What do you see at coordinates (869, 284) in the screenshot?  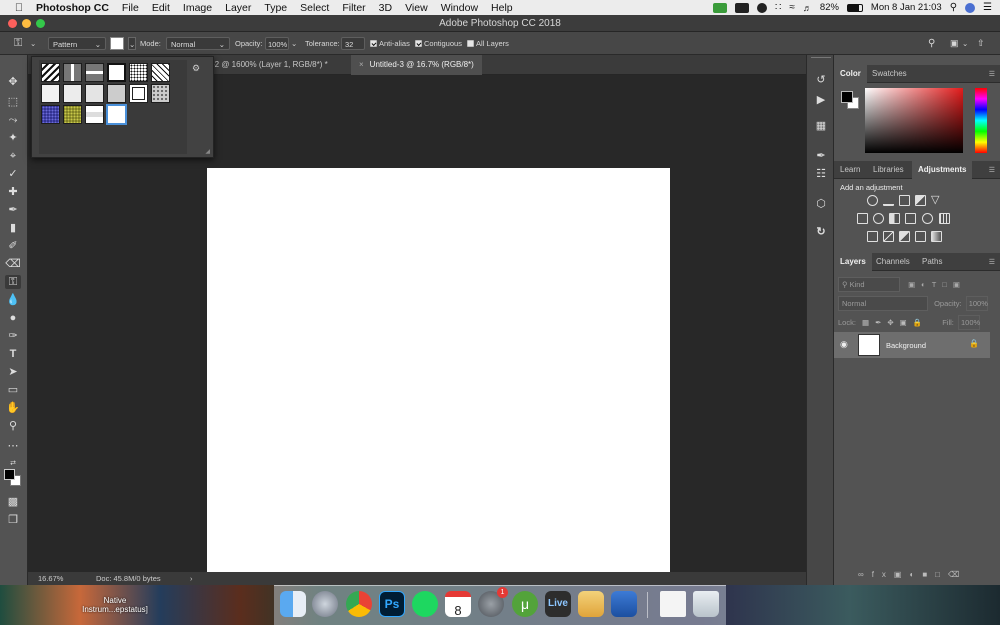 I see `kind-filter-select: ⚲ Kind` at bounding box center [869, 284].